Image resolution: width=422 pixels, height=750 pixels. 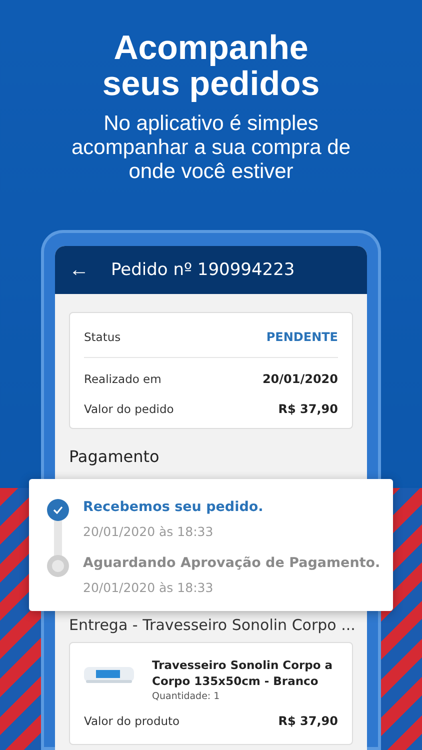 What do you see at coordinates (79, 270) in the screenshot?
I see `back-button: ←` at bounding box center [79, 270].